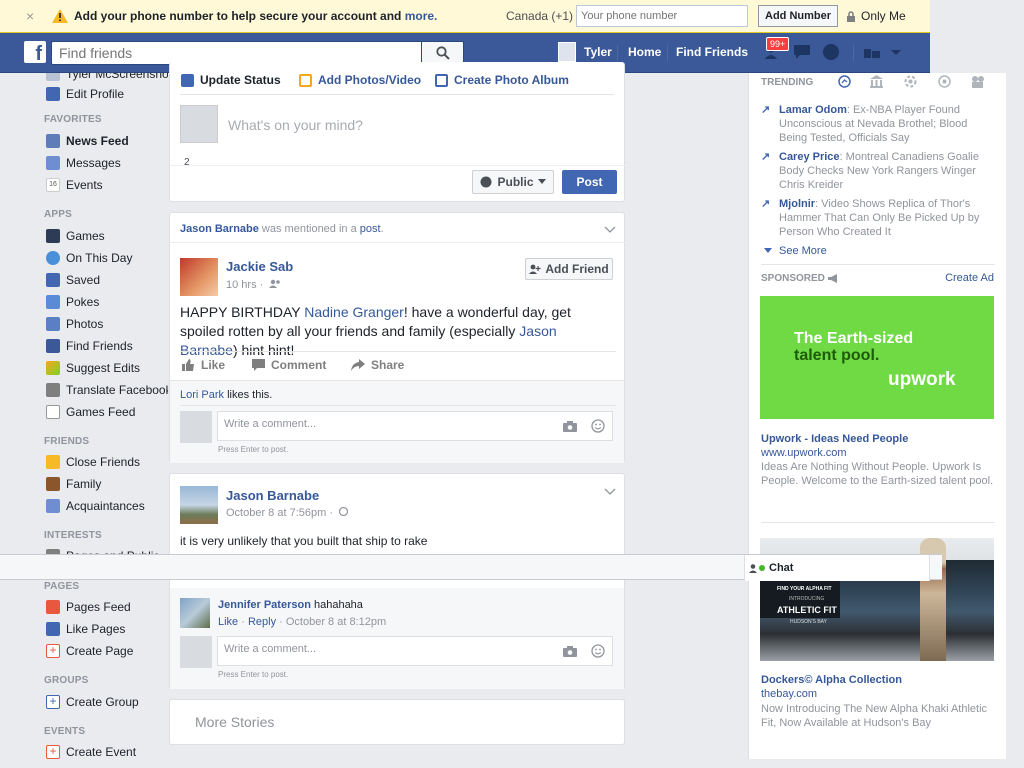 This screenshot has height=768, width=1024. What do you see at coordinates (644, 52) in the screenshot?
I see `home-link: Home` at bounding box center [644, 52].